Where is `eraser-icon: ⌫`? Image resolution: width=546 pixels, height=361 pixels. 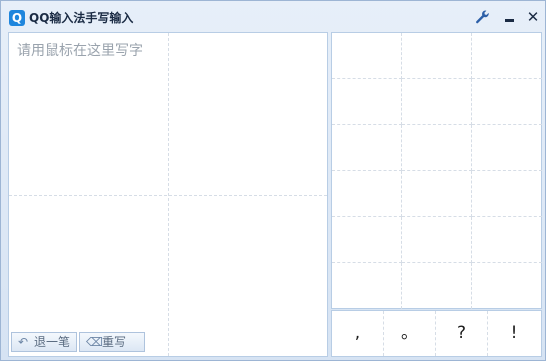
eraser-icon: ⌫ is located at coordinates (94, 342).